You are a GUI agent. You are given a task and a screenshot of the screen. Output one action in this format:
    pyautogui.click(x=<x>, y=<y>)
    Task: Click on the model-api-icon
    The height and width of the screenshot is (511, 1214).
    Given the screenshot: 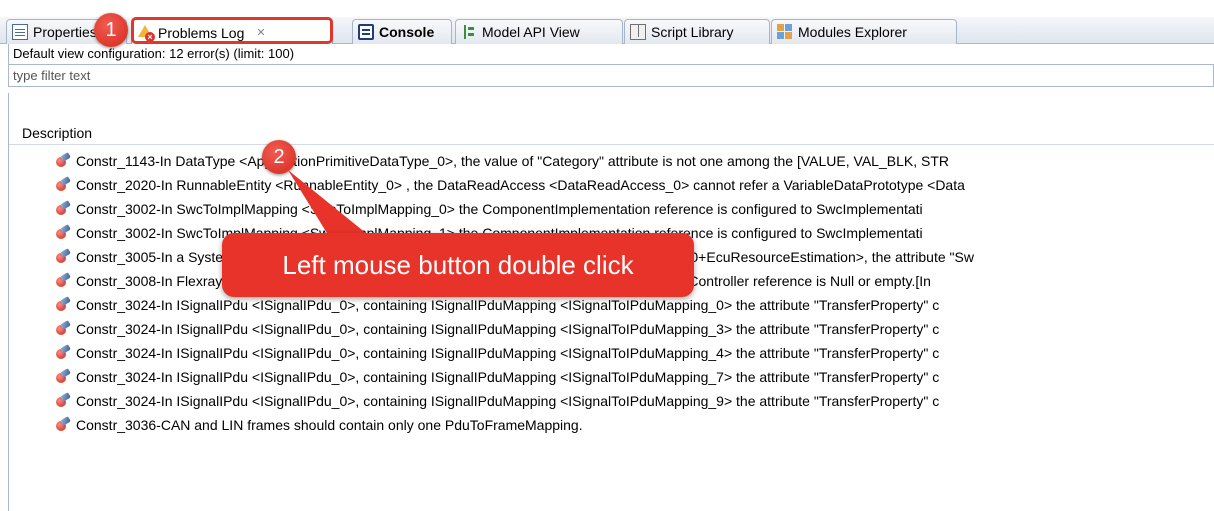 What is the action you would take?
    pyautogui.click(x=469, y=32)
    